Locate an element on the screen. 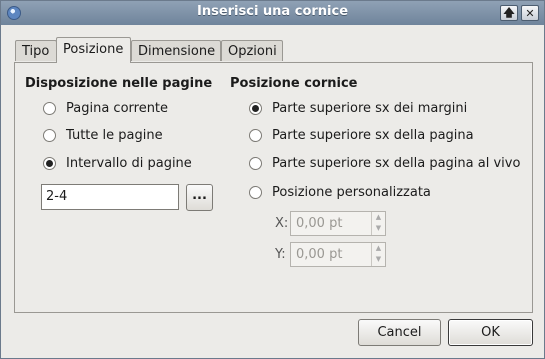 The image size is (545, 359). radio-pagina-al-vivo: Parte superiore sx della pagina al vivo is located at coordinates (384, 163).